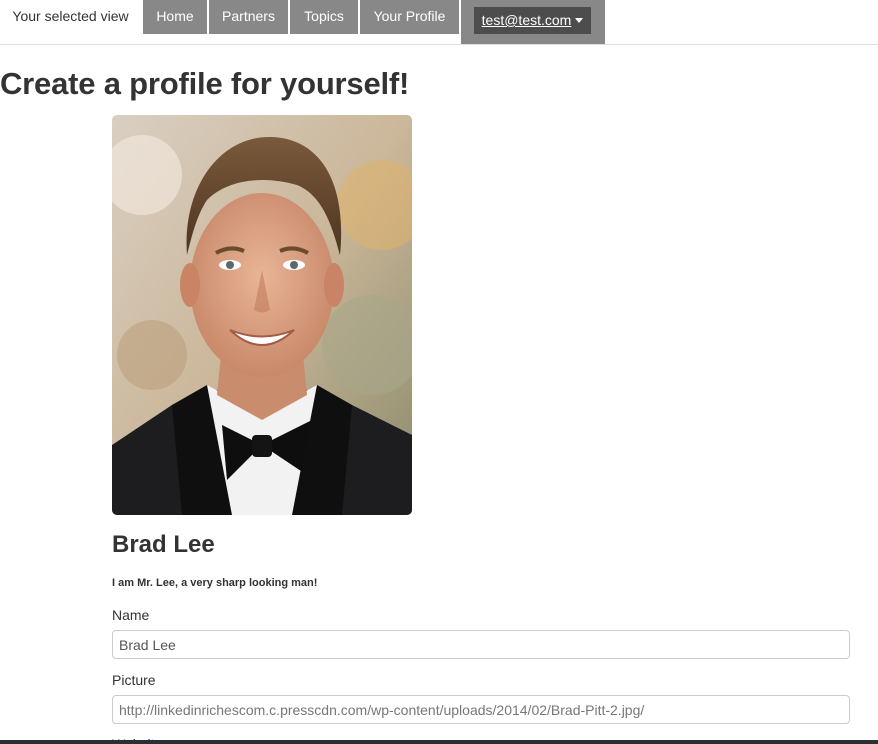 The width and height of the screenshot is (878, 744). What do you see at coordinates (205, 83) in the screenshot?
I see `page-title: Create a profile for yourself!` at bounding box center [205, 83].